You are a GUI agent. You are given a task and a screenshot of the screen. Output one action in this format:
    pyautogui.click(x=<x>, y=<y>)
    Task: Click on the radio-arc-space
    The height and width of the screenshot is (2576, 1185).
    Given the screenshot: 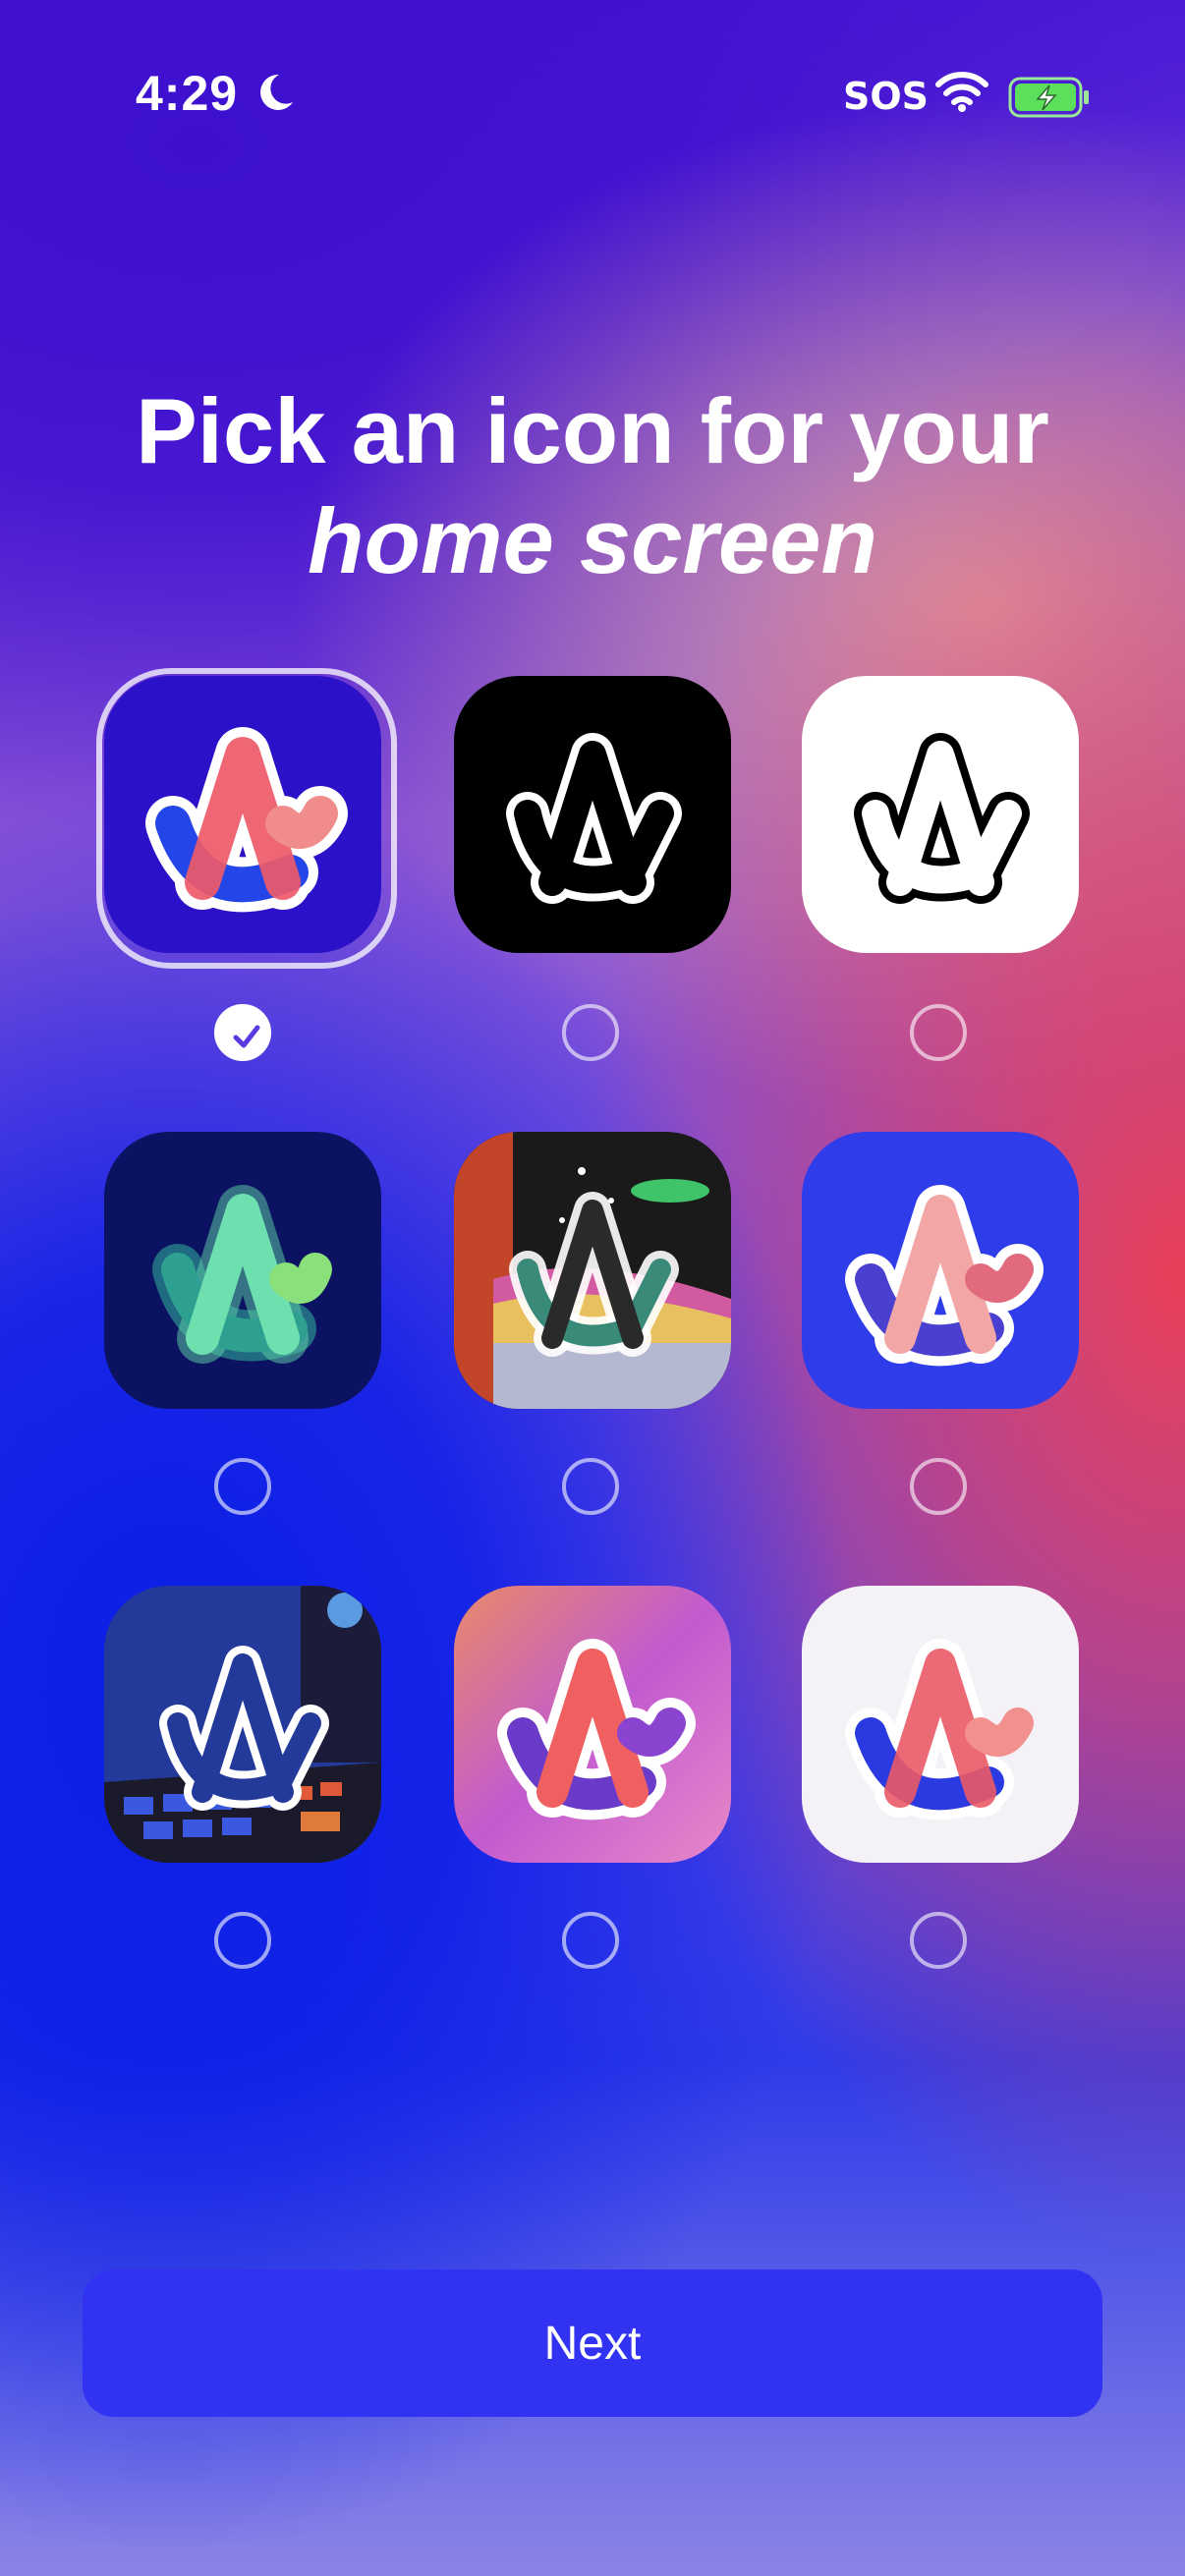 What is the action you would take?
    pyautogui.click(x=591, y=1486)
    